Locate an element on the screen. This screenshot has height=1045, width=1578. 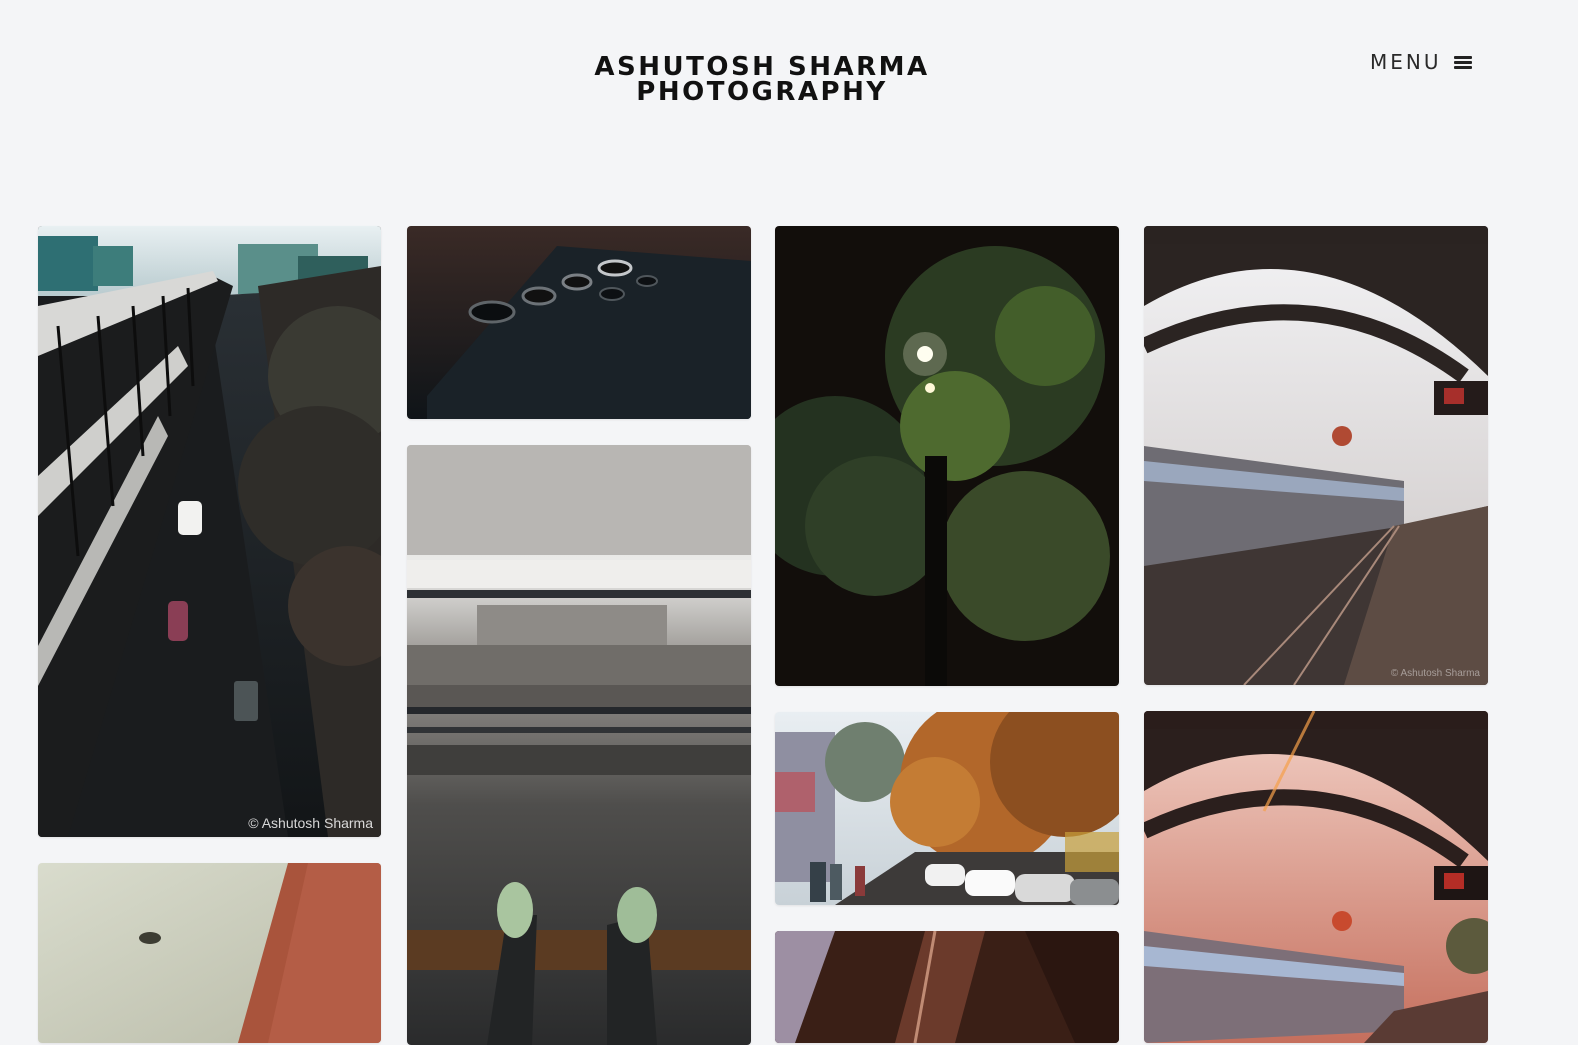
photo-metro-station-arch: © Ashutosh Sharma is located at coordinates (1316, 455).